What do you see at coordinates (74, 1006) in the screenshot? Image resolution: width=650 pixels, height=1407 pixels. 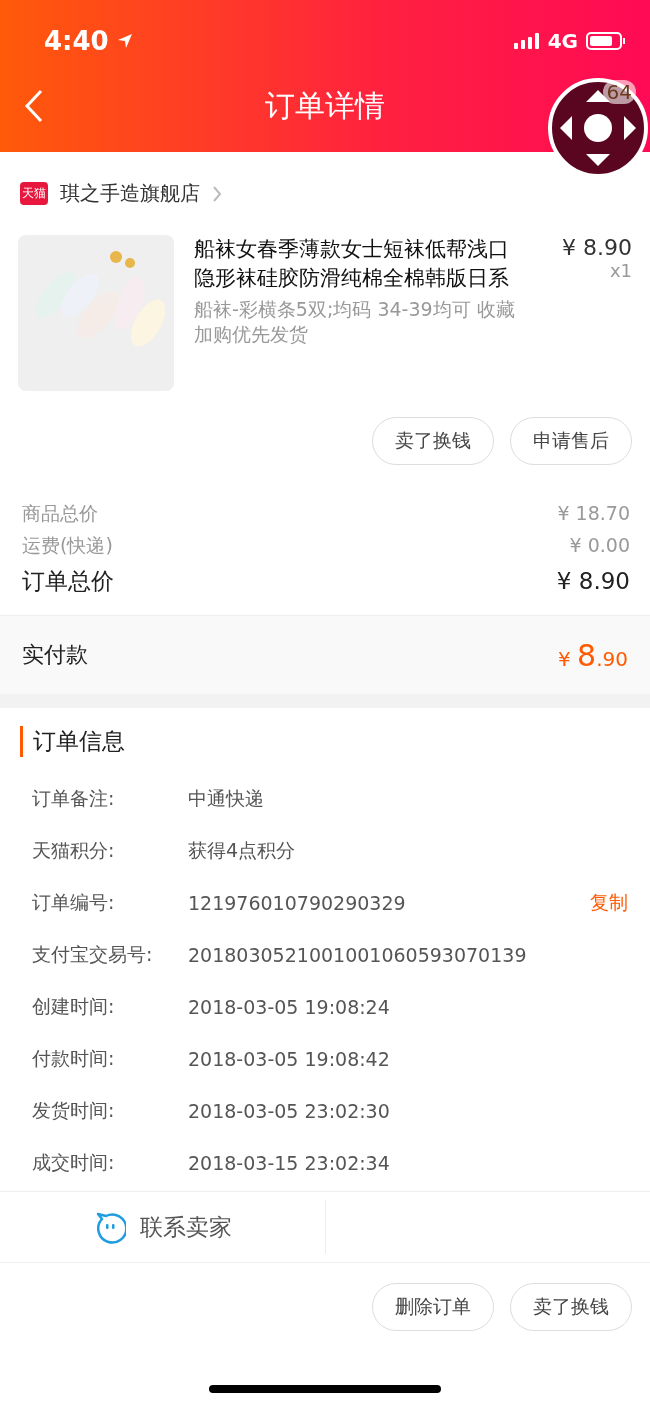 I see `info-label: 创建时间:` at bounding box center [74, 1006].